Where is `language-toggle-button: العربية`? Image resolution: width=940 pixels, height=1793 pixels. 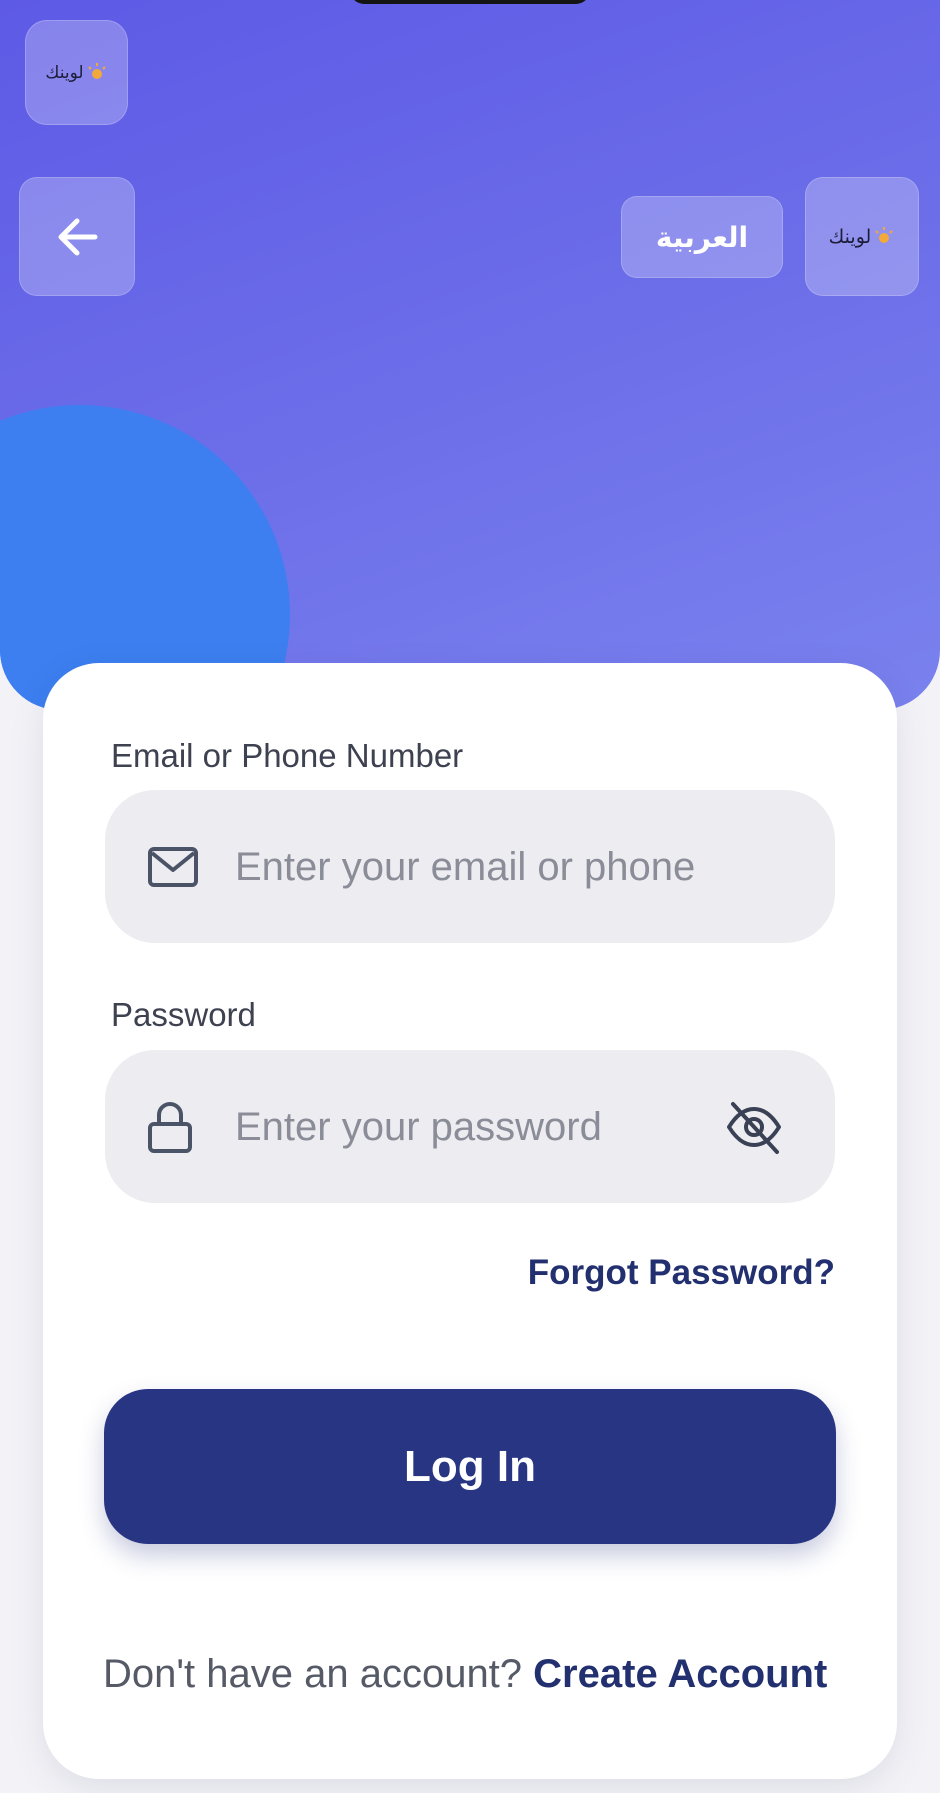
language-toggle-button: العربية is located at coordinates (702, 237).